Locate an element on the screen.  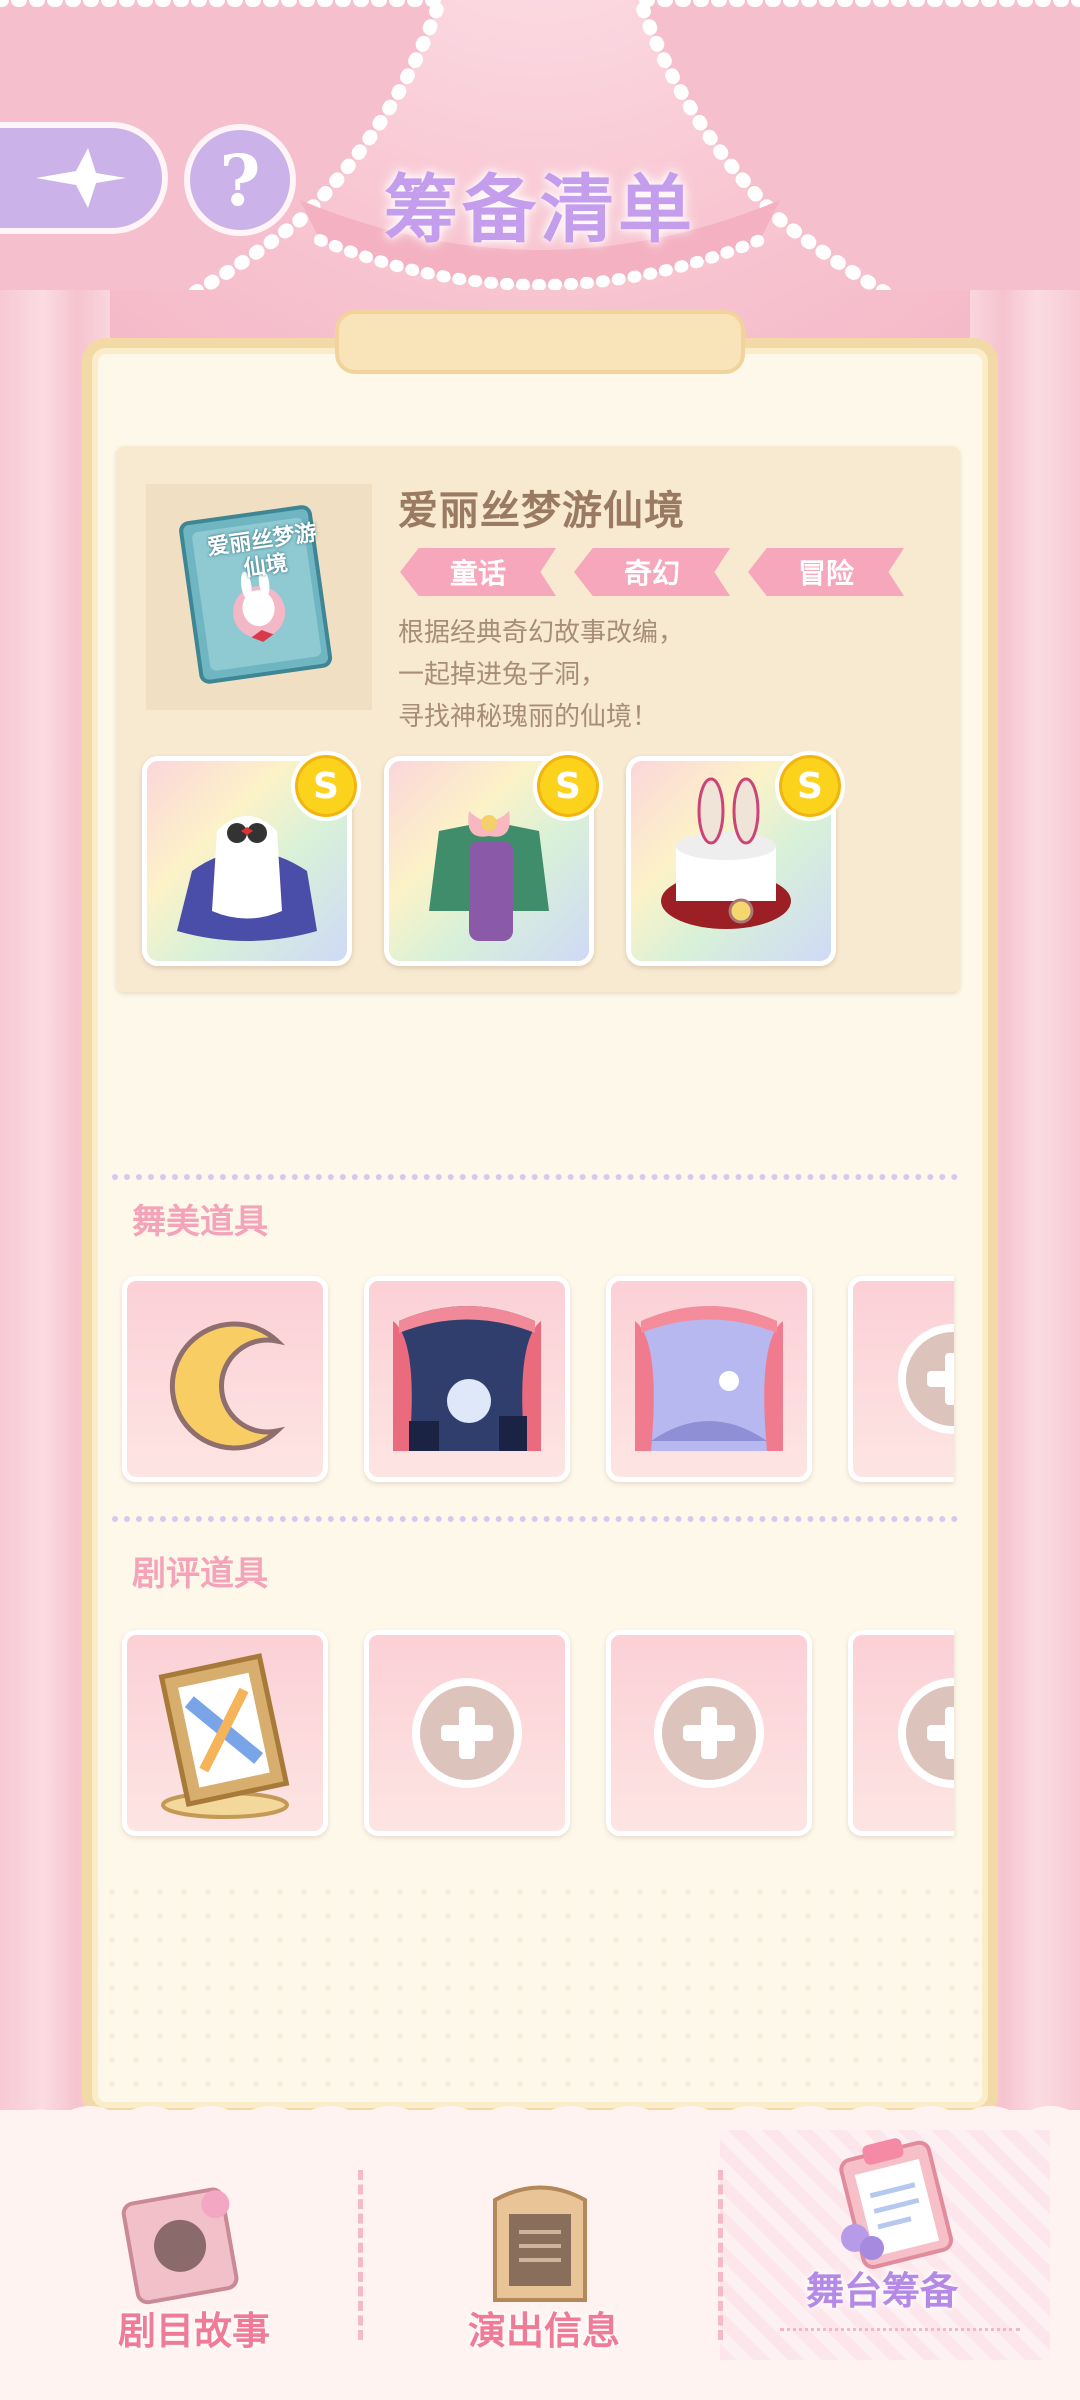
notice-board-icon is located at coordinates (540, 2243).